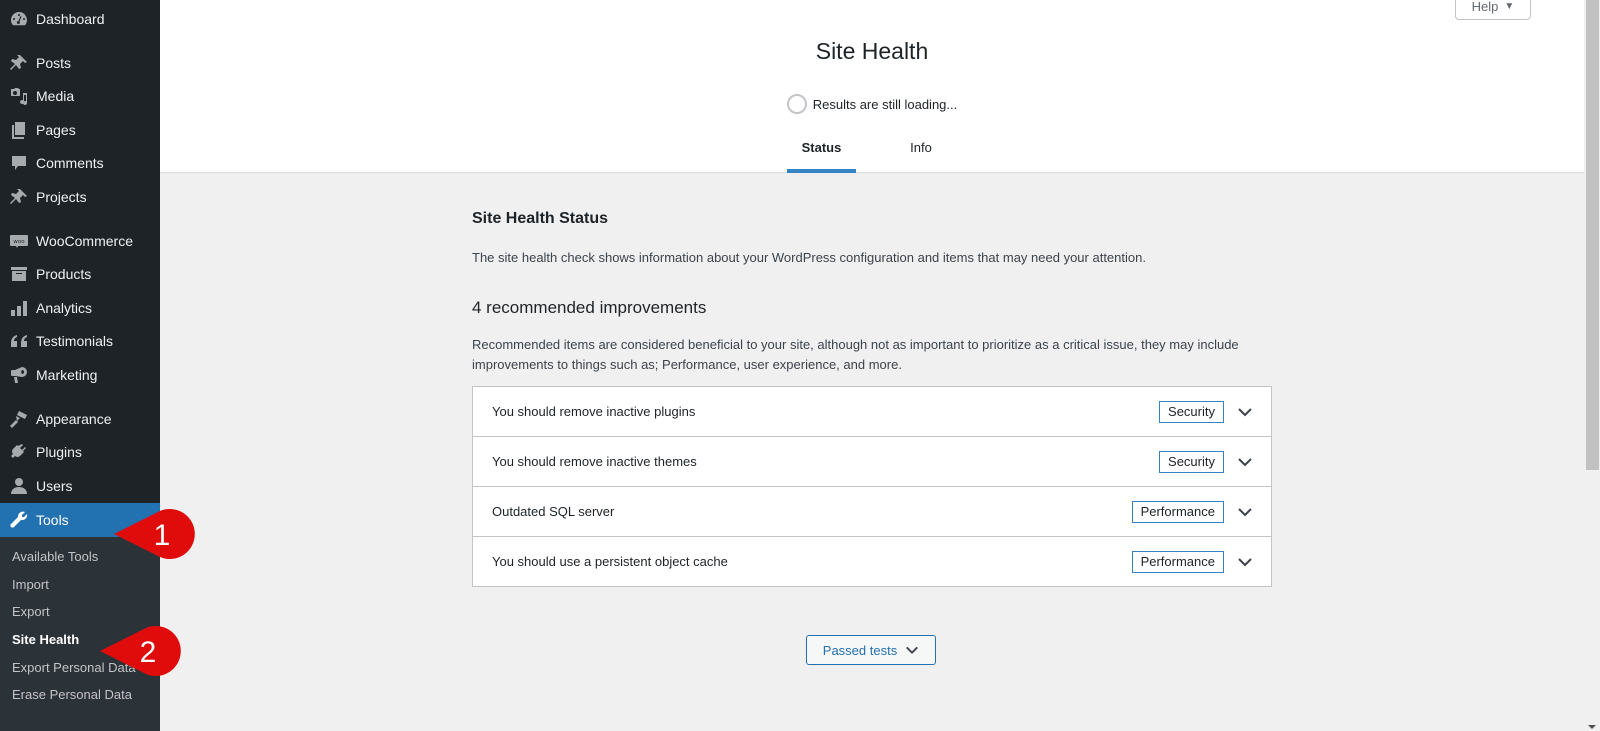 This screenshot has width=1600, height=731. Describe the element at coordinates (594, 461) in the screenshot. I see `issue-title: You should remove inactive themes` at that location.